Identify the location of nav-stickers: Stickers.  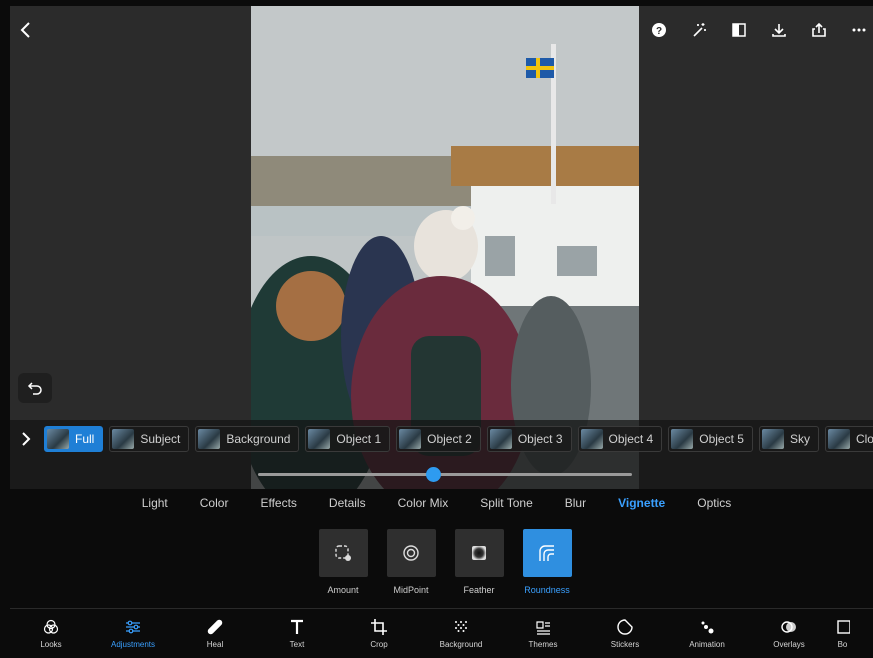
(625, 633).